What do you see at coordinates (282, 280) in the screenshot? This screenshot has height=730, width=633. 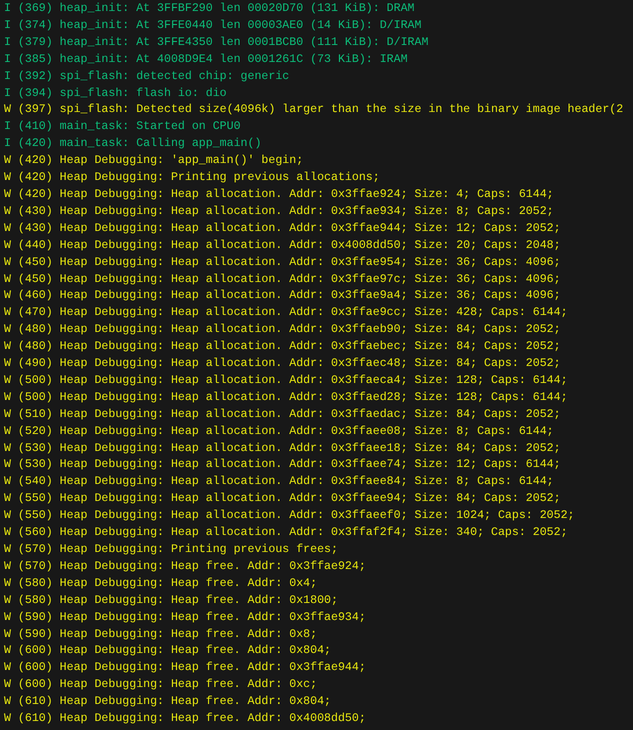 I see `log-line: W (450) Heap Debugging: Heap allocation. Addr: 0x3ffae97c; Size: 36; Caps: 4096;` at bounding box center [282, 280].